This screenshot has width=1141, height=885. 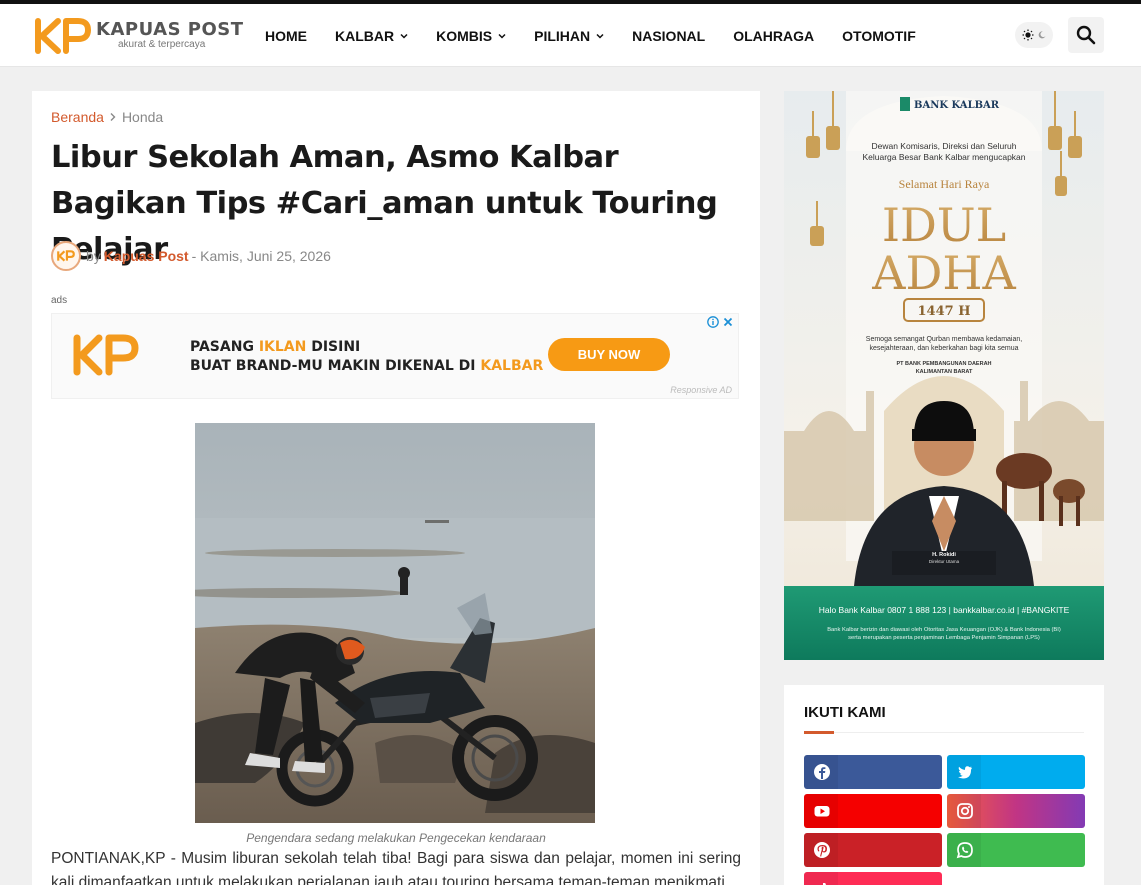 I want to click on follow-title: IKUTI KAMI, so click(x=845, y=712).